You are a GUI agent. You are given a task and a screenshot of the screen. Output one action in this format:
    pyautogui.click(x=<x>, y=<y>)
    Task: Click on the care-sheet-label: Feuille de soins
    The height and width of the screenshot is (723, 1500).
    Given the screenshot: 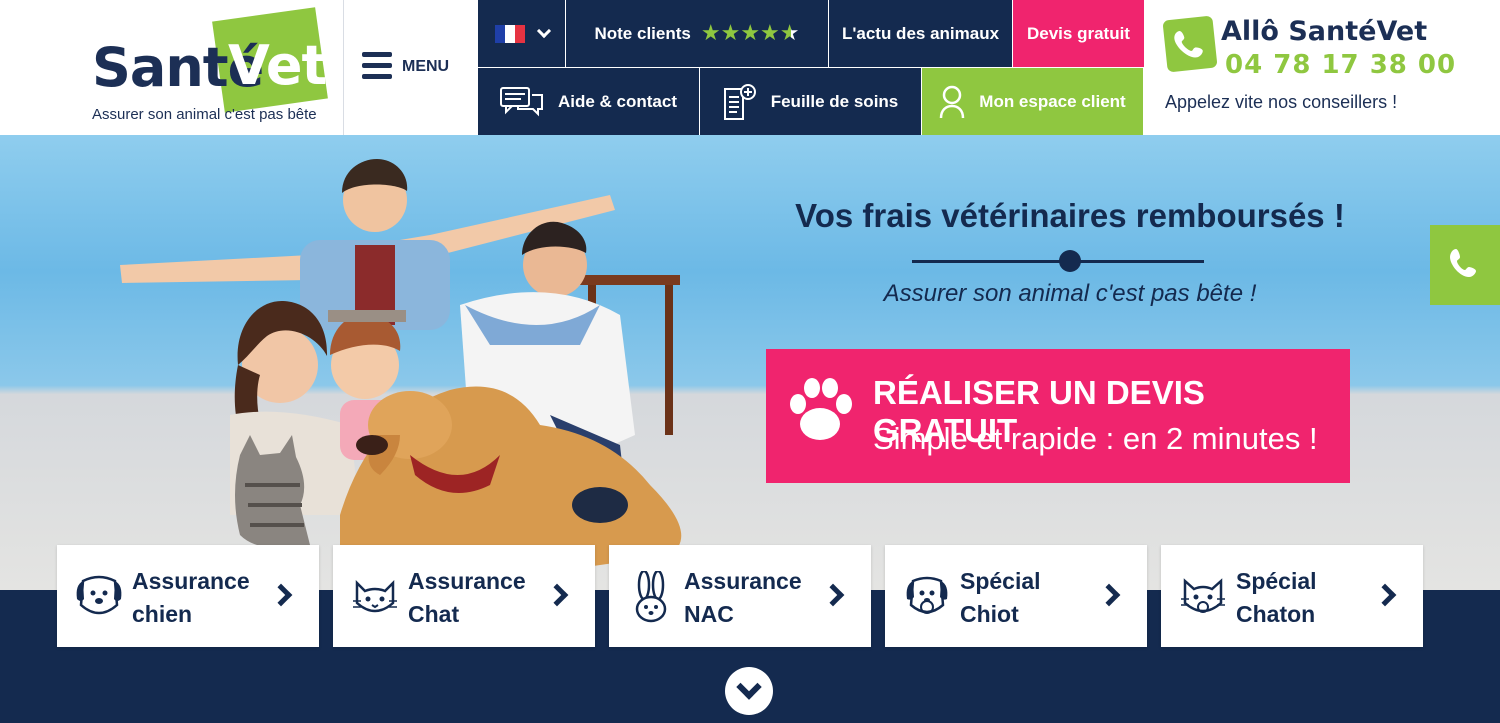 What is the action you would take?
    pyautogui.click(x=834, y=101)
    